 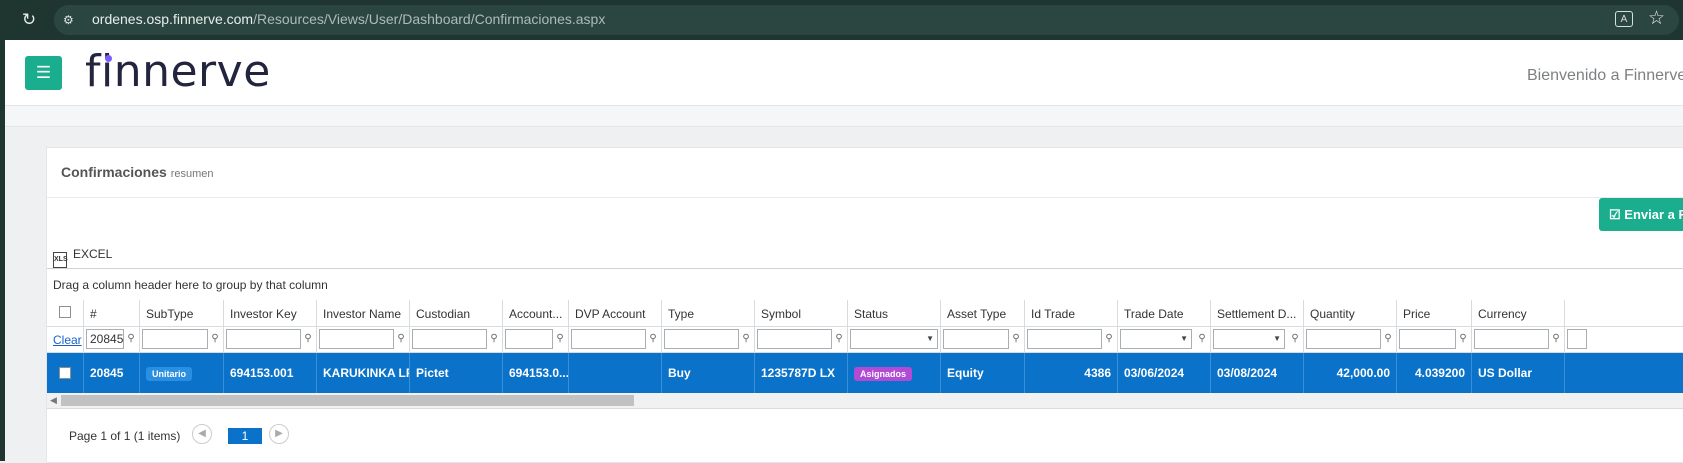 I want to click on column-header-investor-name: Investor Name, so click(x=363, y=313).